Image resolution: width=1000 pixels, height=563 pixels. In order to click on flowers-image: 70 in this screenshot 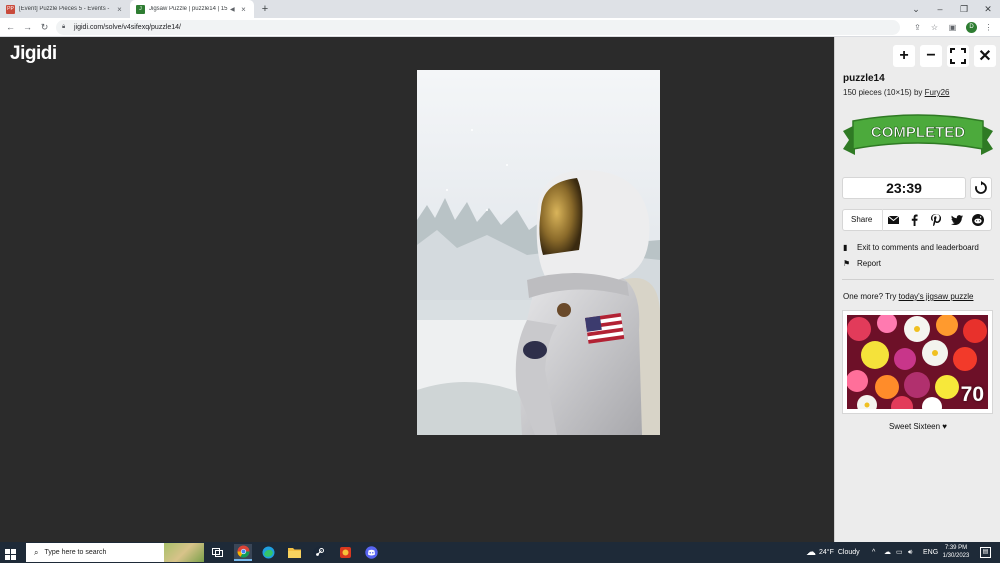, I will do `click(917, 362)`.